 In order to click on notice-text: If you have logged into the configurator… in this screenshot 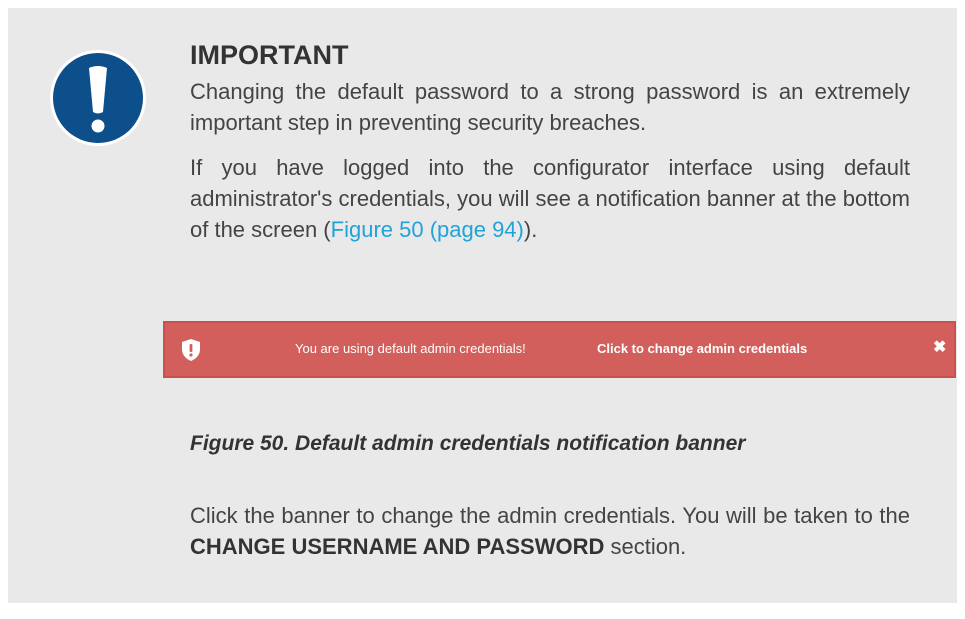, I will do `click(550, 198)`.